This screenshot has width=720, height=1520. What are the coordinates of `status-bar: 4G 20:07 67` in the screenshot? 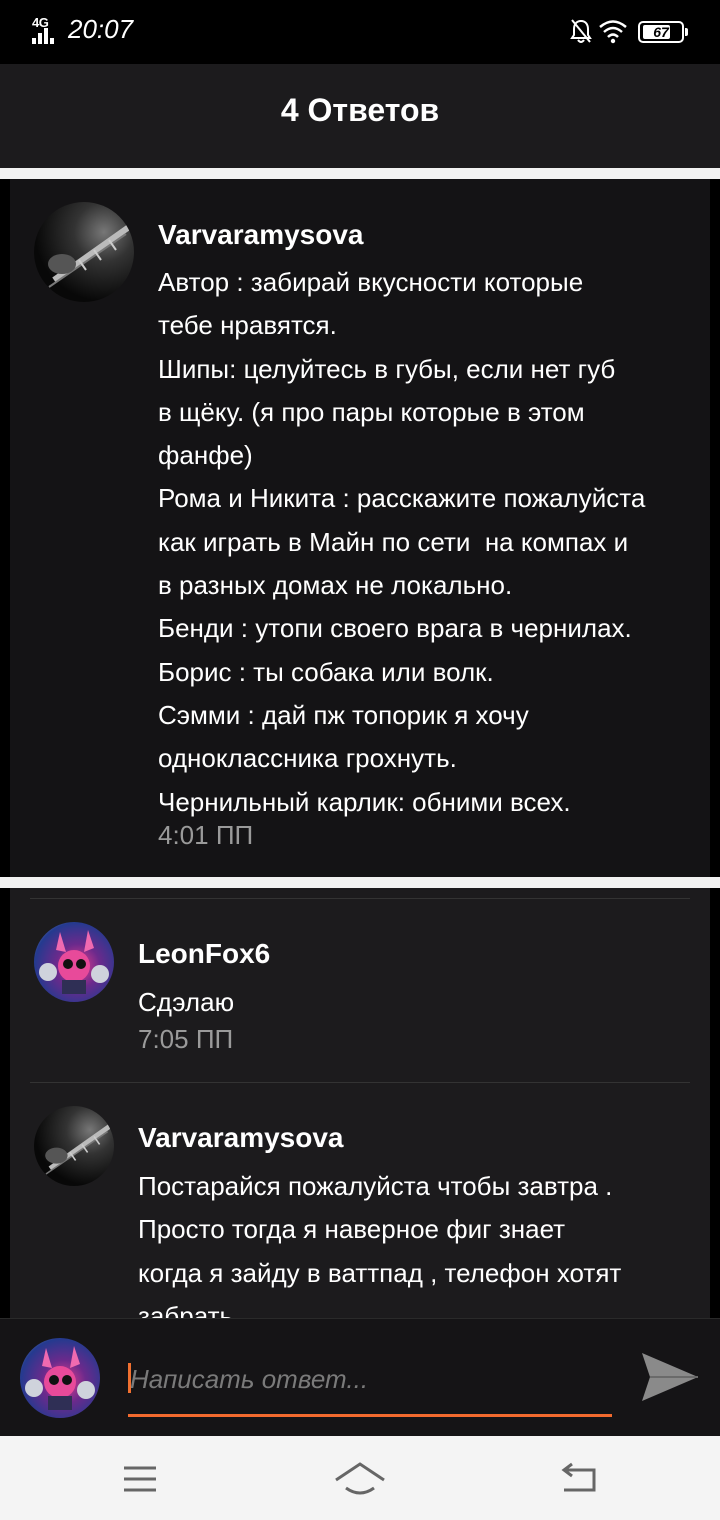 It's located at (360, 32).